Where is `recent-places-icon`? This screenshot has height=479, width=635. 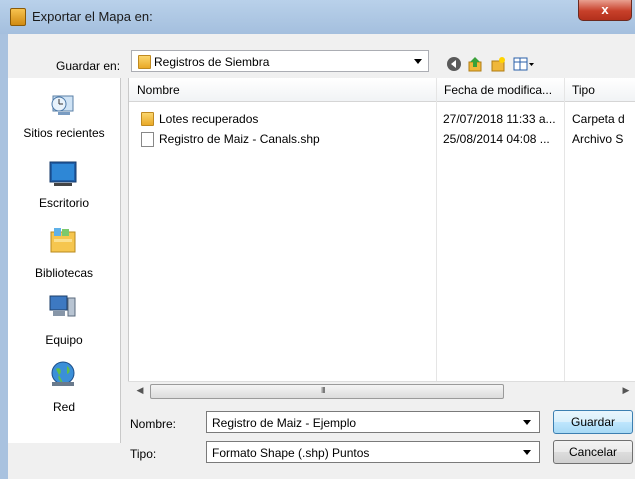 recent-places-icon is located at coordinates (62, 105).